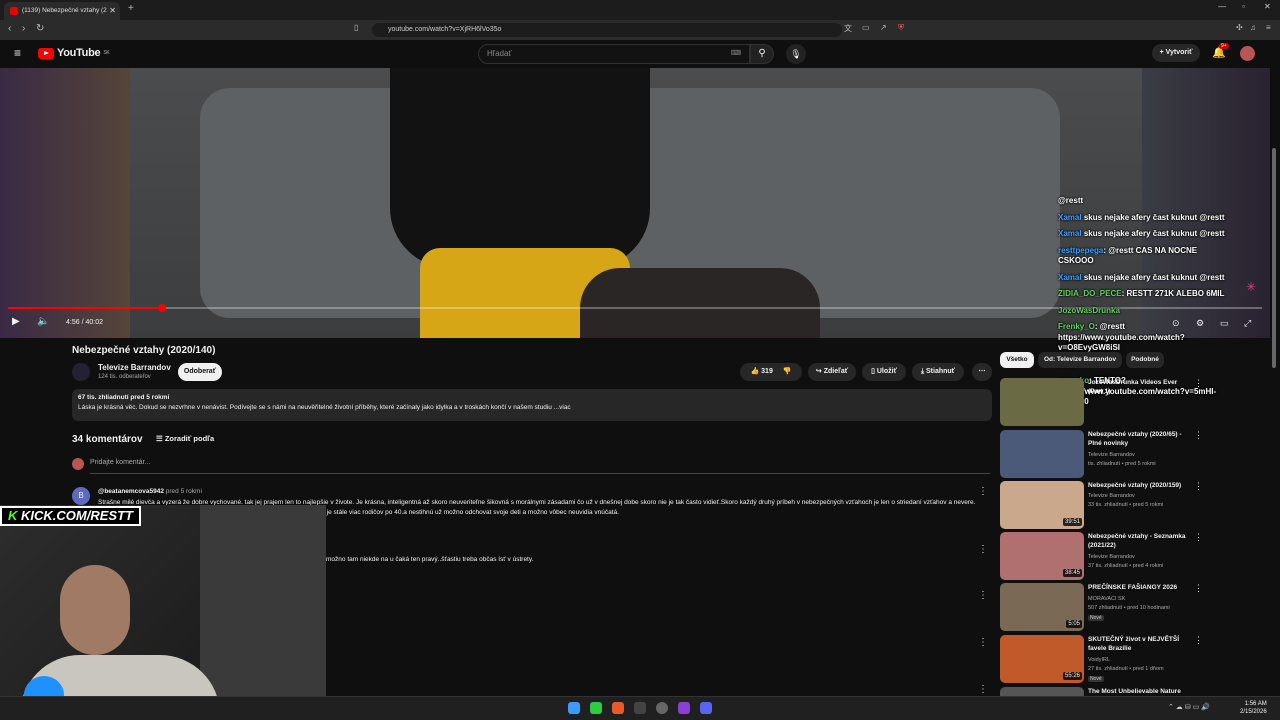 Image resolution: width=1280 pixels, height=720 pixels. Describe the element at coordinates (761, 371) in the screenshot. I see `like-button: 👍 319` at that location.